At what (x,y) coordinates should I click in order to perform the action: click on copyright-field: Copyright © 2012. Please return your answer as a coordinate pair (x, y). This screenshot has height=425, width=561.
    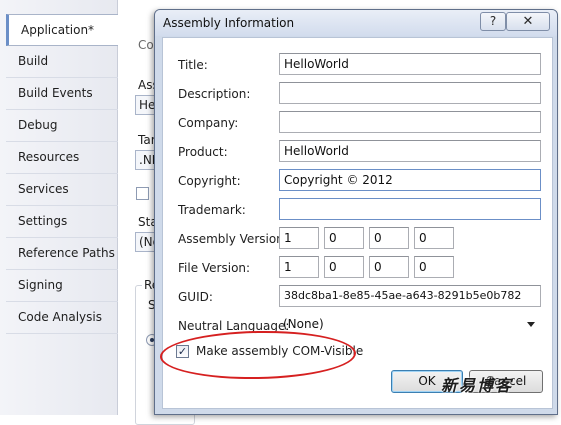
    Looking at the image, I should click on (410, 180).